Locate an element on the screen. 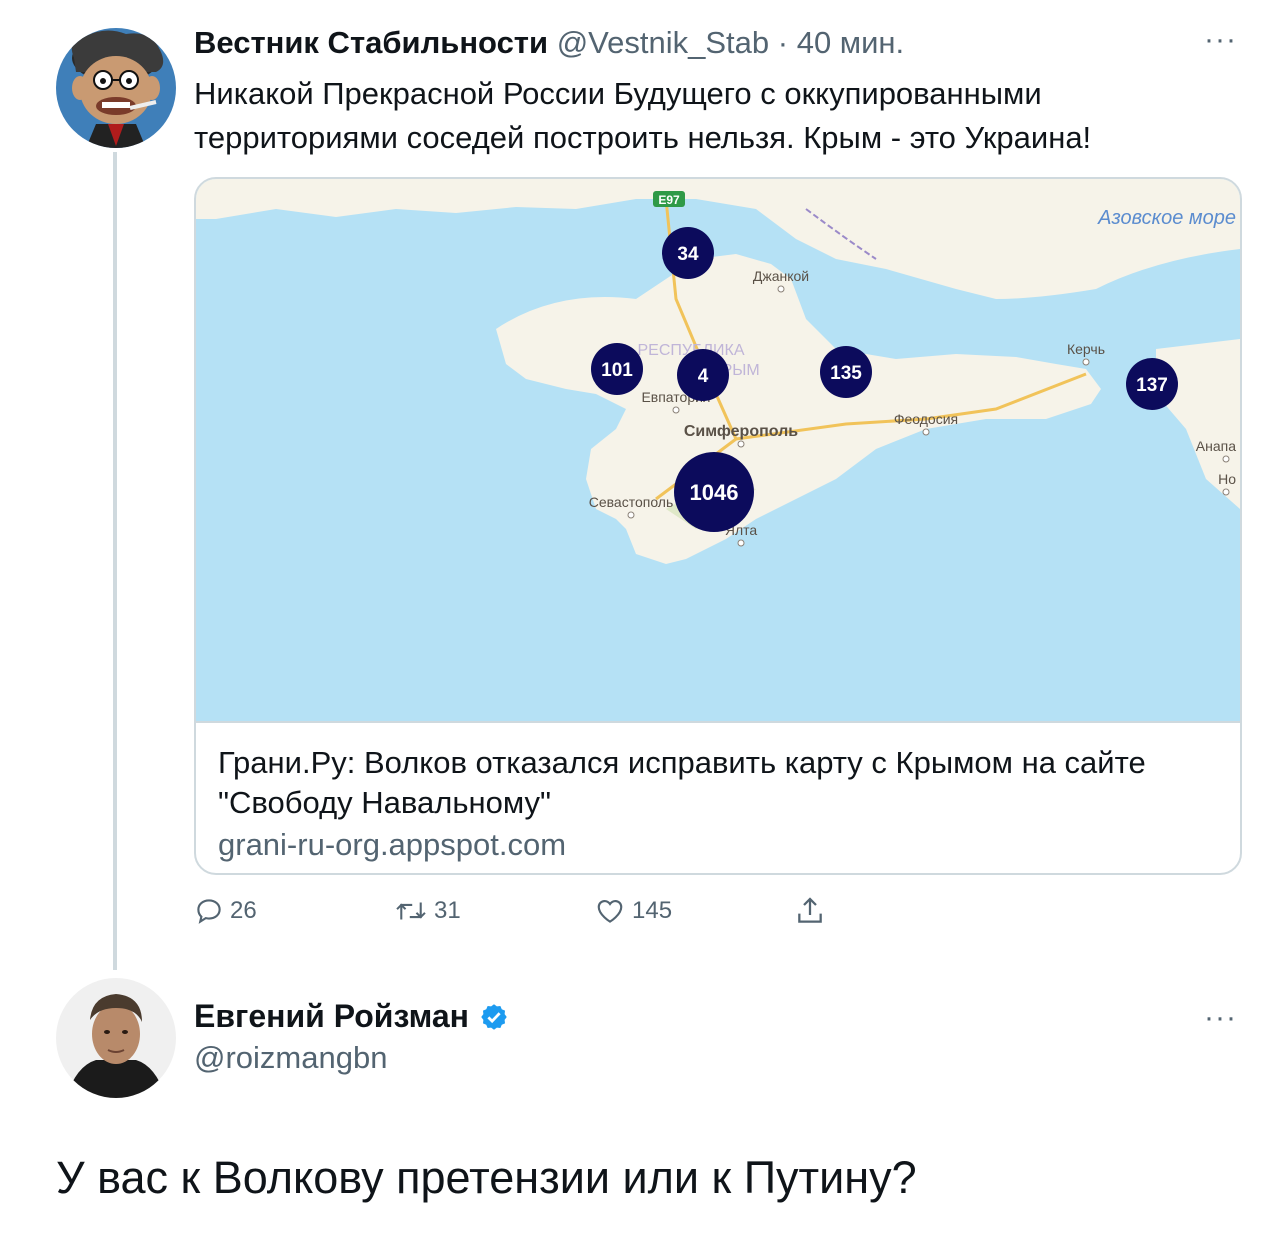  retweet-icon is located at coordinates (411, 911).